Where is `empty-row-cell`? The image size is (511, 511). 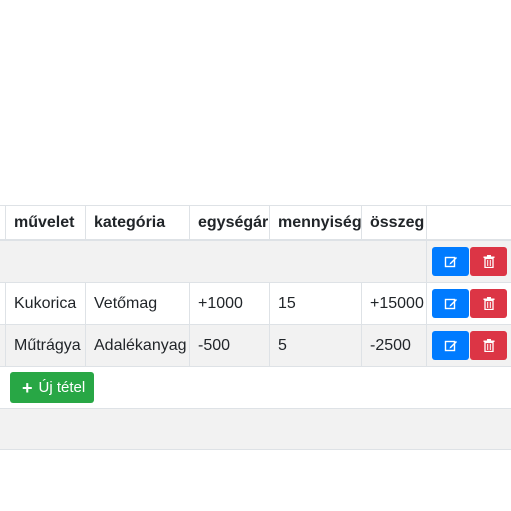 empty-row-cell is located at coordinates (213, 261).